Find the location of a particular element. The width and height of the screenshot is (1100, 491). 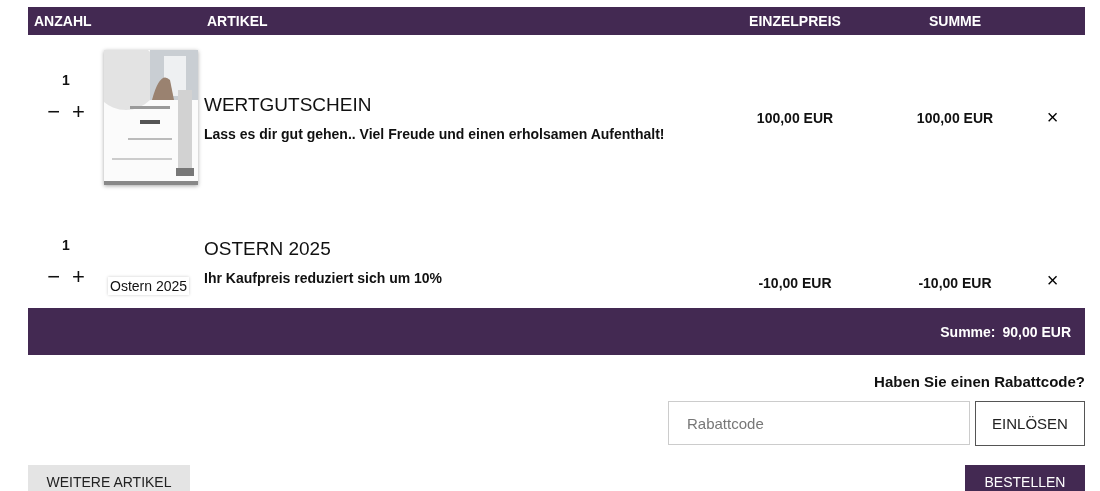

continue-shopping-button: WEITERE ARTIKEL is located at coordinates (109, 478).